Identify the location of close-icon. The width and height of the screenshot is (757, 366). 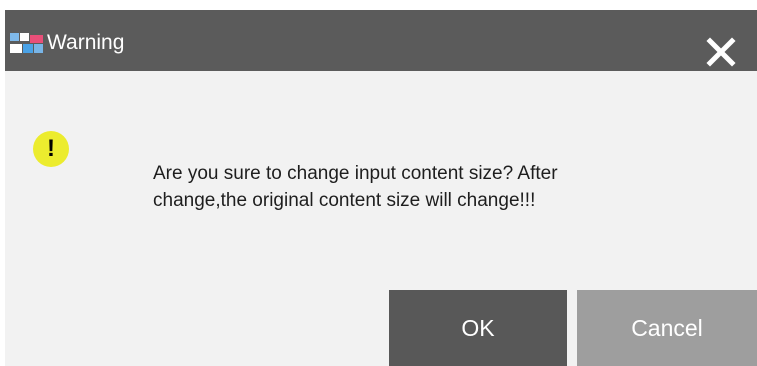
(721, 52).